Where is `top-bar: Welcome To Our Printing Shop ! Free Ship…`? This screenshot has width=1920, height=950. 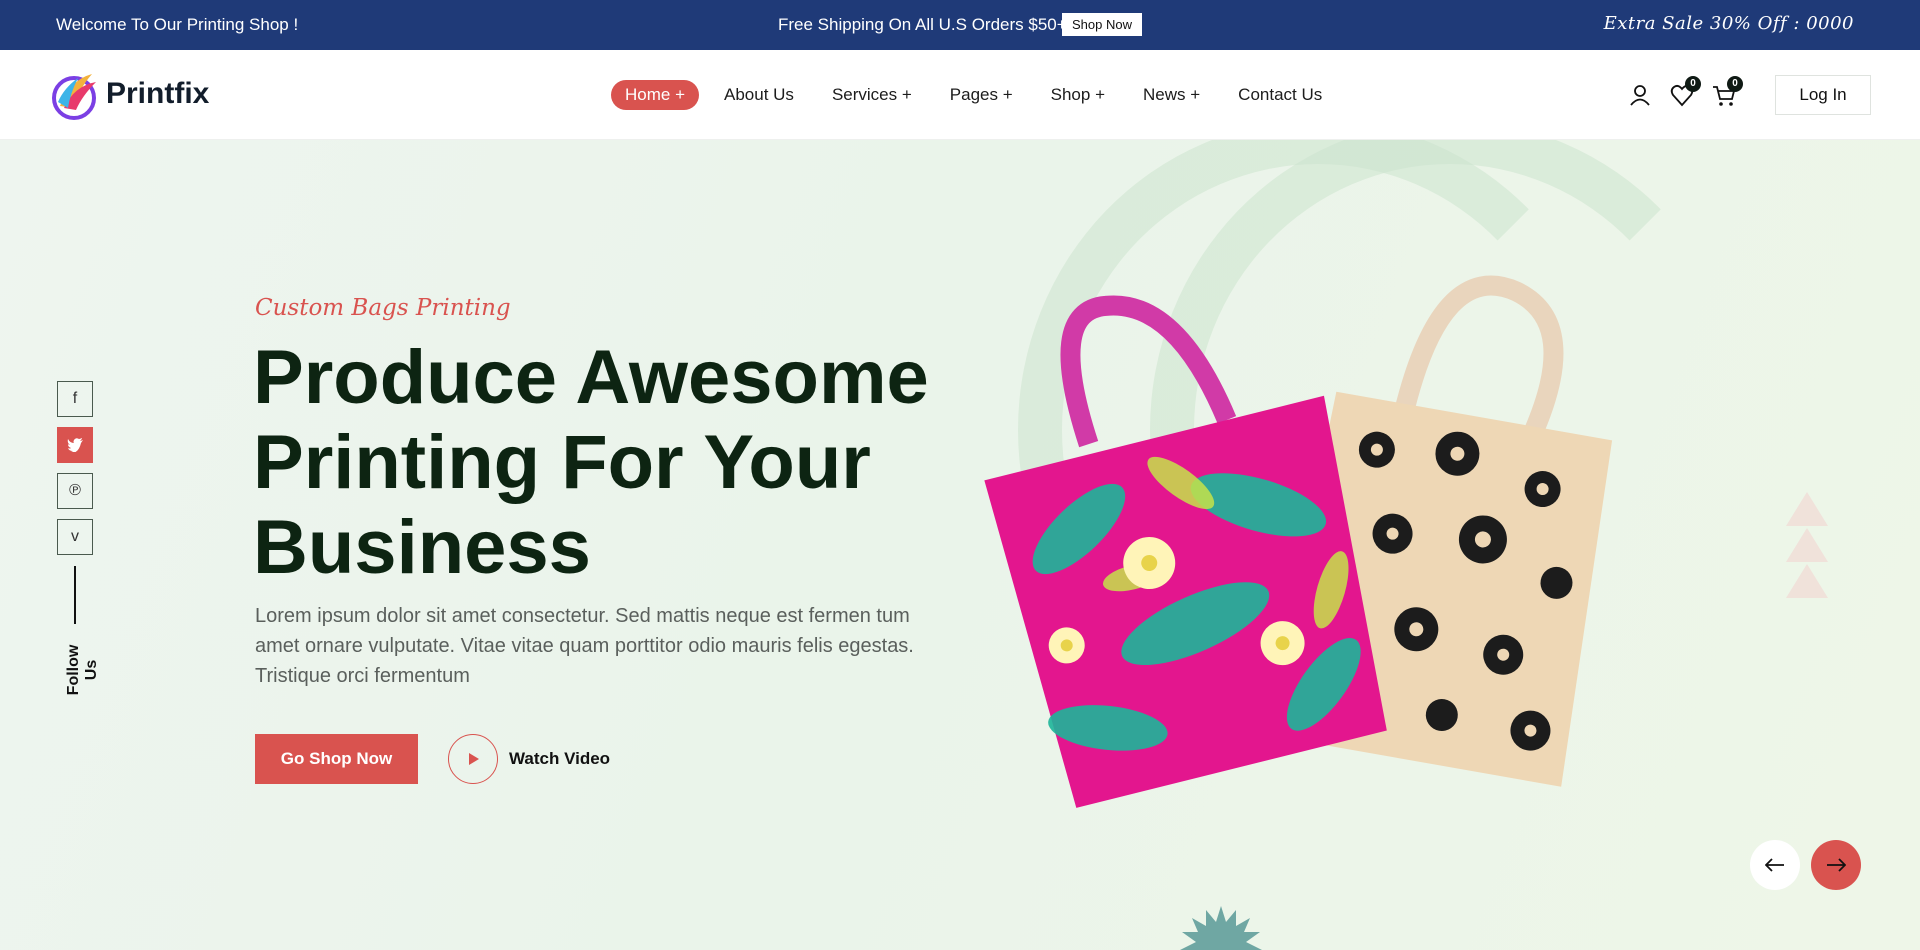
top-bar: Welcome To Our Printing Shop ! Free Ship… is located at coordinates (960, 25).